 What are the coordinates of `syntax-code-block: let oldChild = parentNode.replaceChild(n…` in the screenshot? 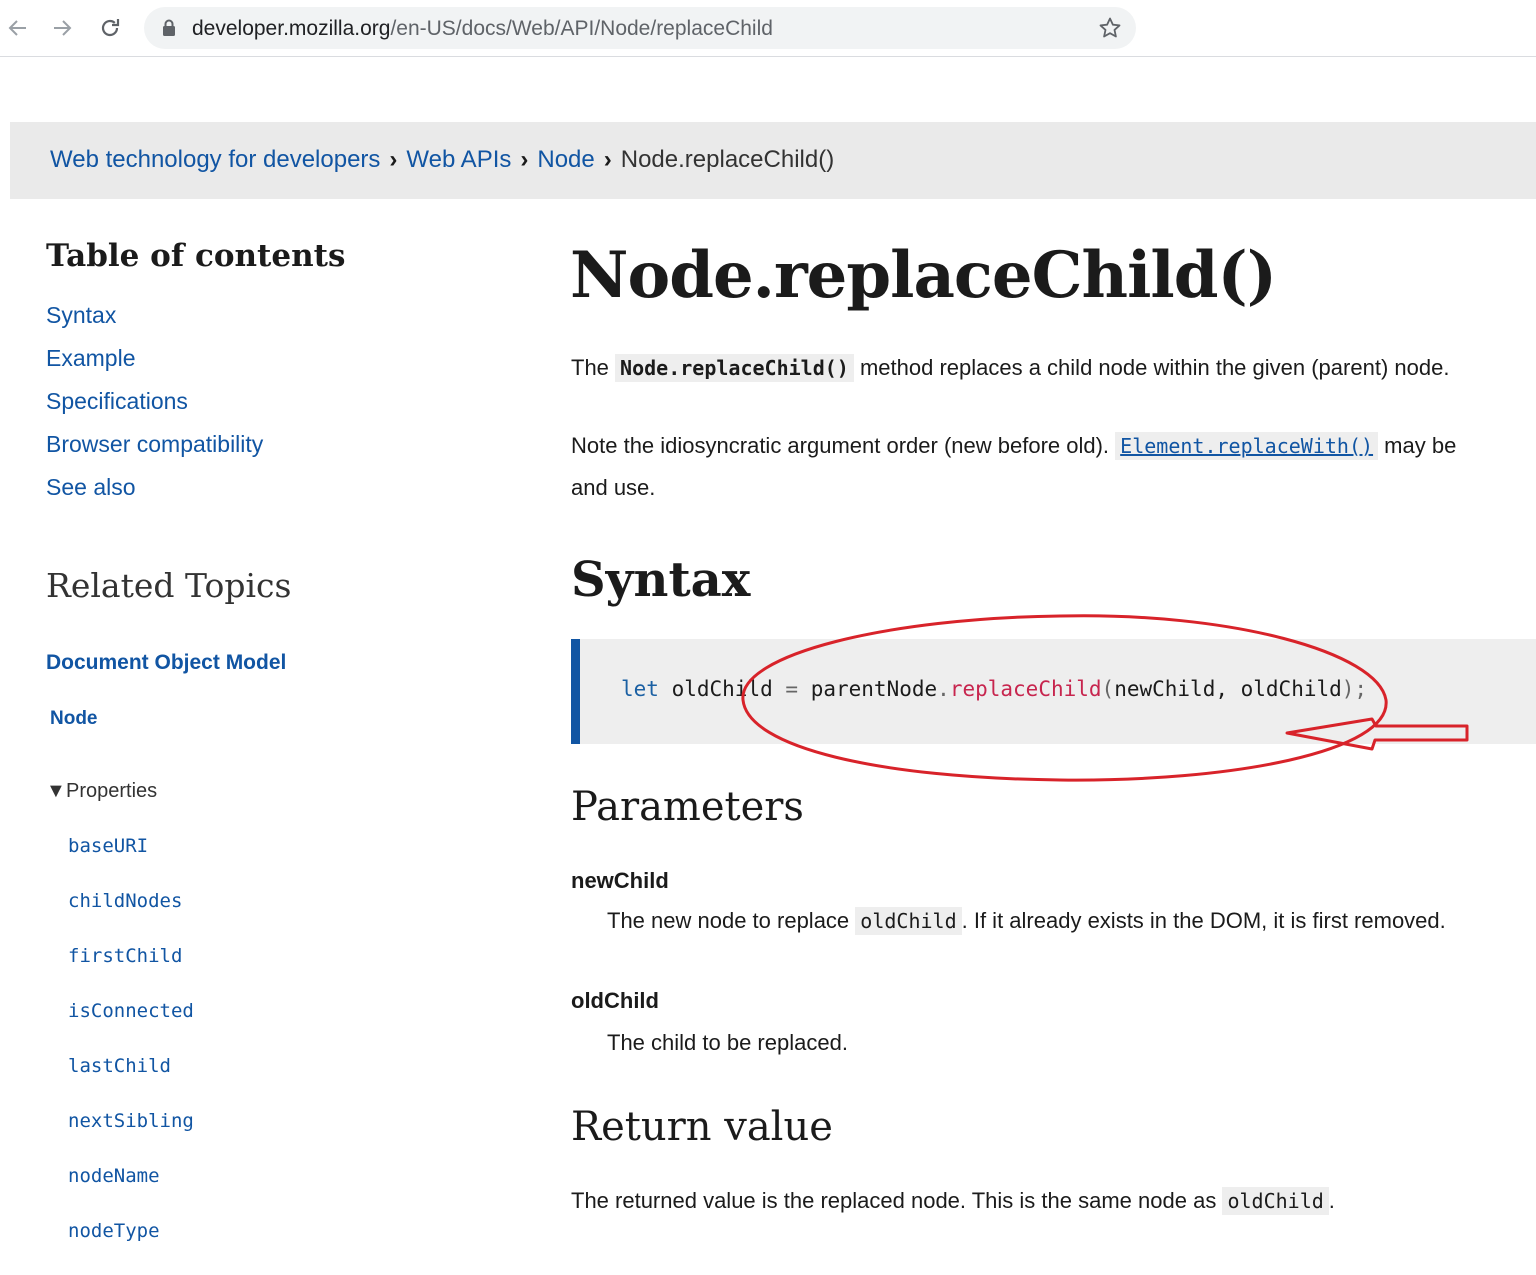 It's located at (1053, 691).